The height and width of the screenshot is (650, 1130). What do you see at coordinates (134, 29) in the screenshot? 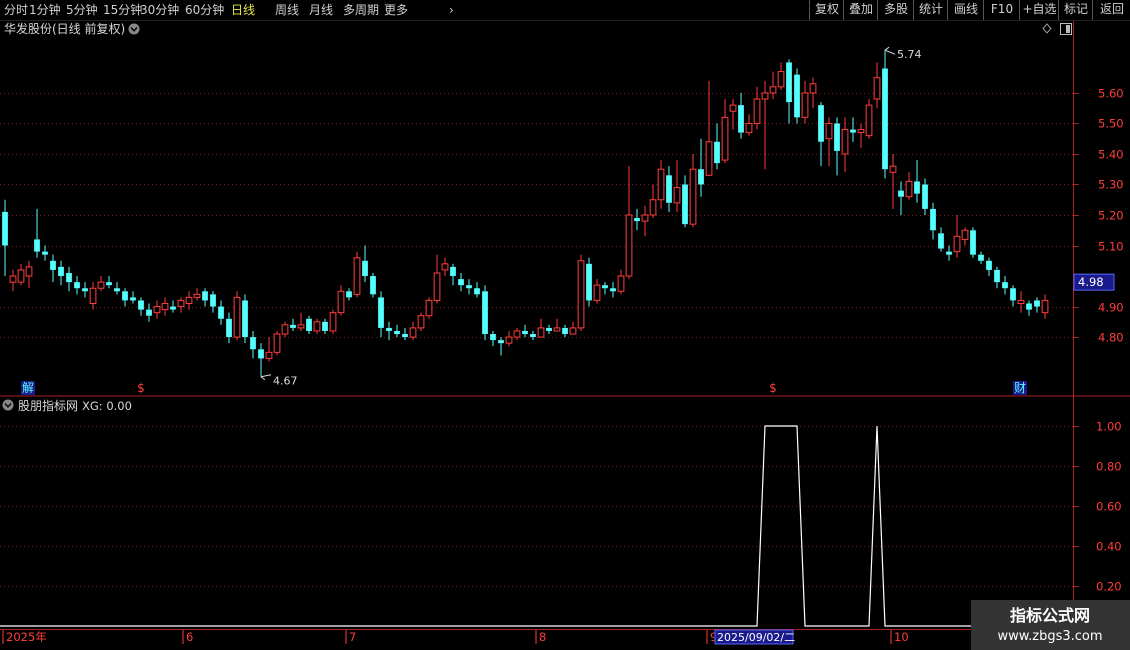
I see `title-dropdown-icon` at bounding box center [134, 29].